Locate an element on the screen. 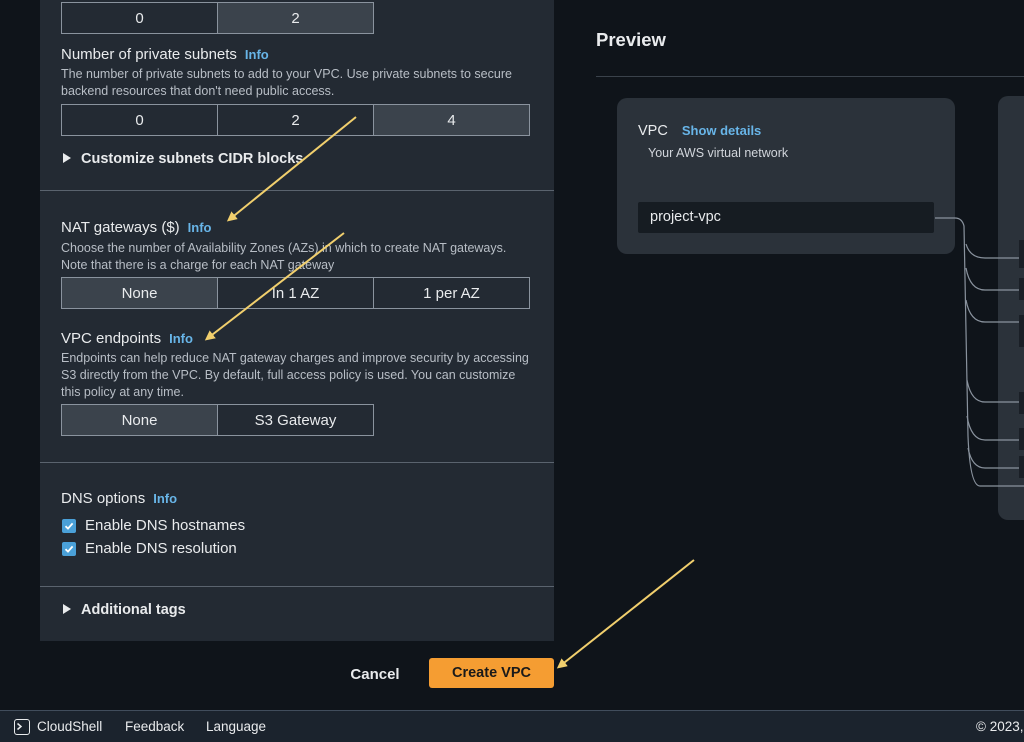 This screenshot has height=742, width=1024. show-details-link: Show details is located at coordinates (721, 130).